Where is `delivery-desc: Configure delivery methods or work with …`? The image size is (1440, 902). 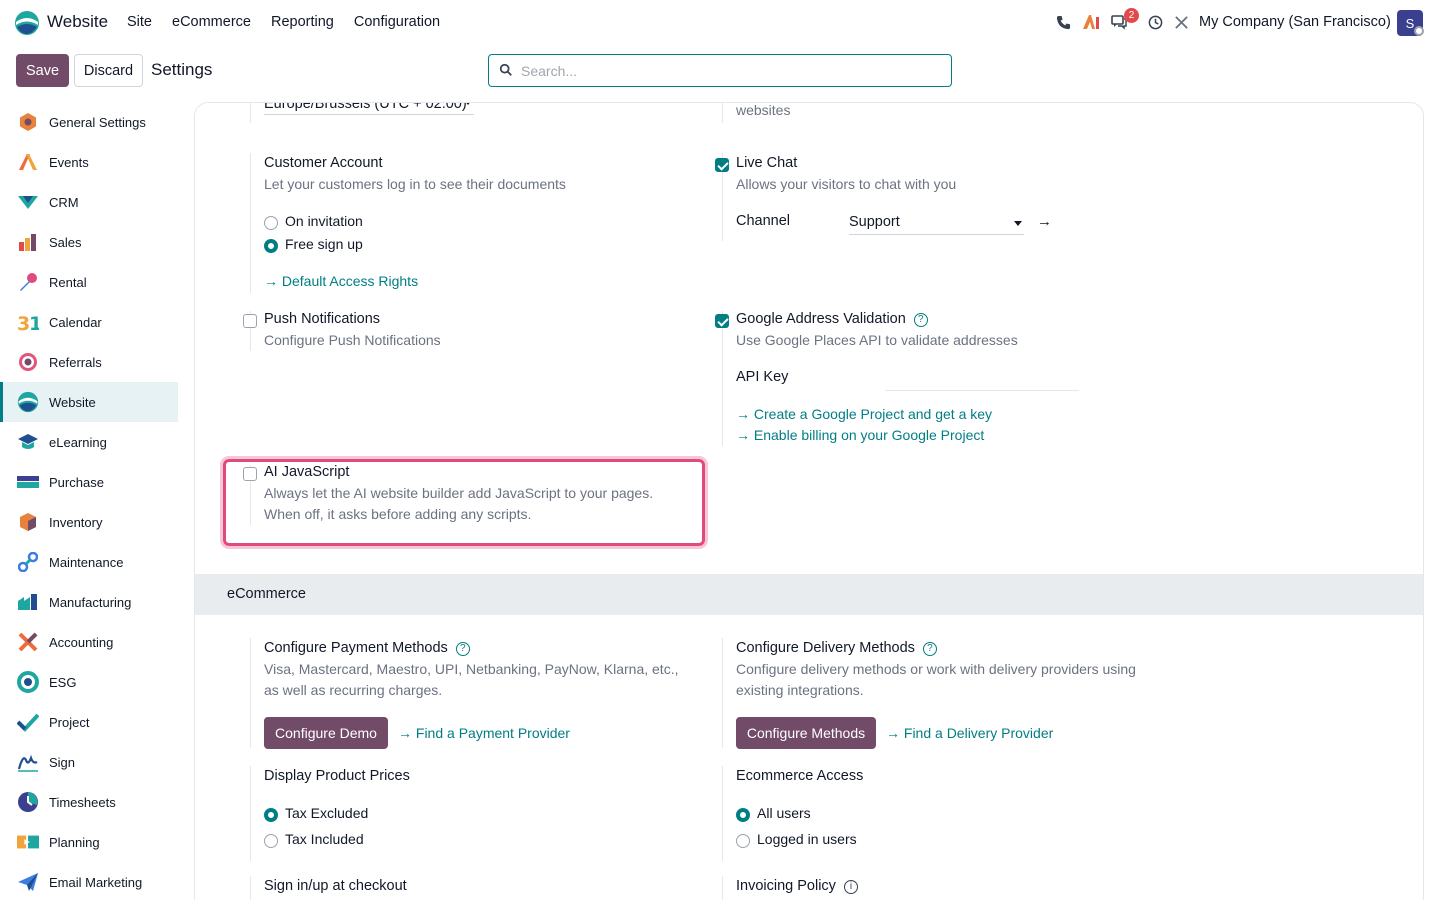 delivery-desc: Configure delivery methods or work with … is located at coordinates (936, 669).